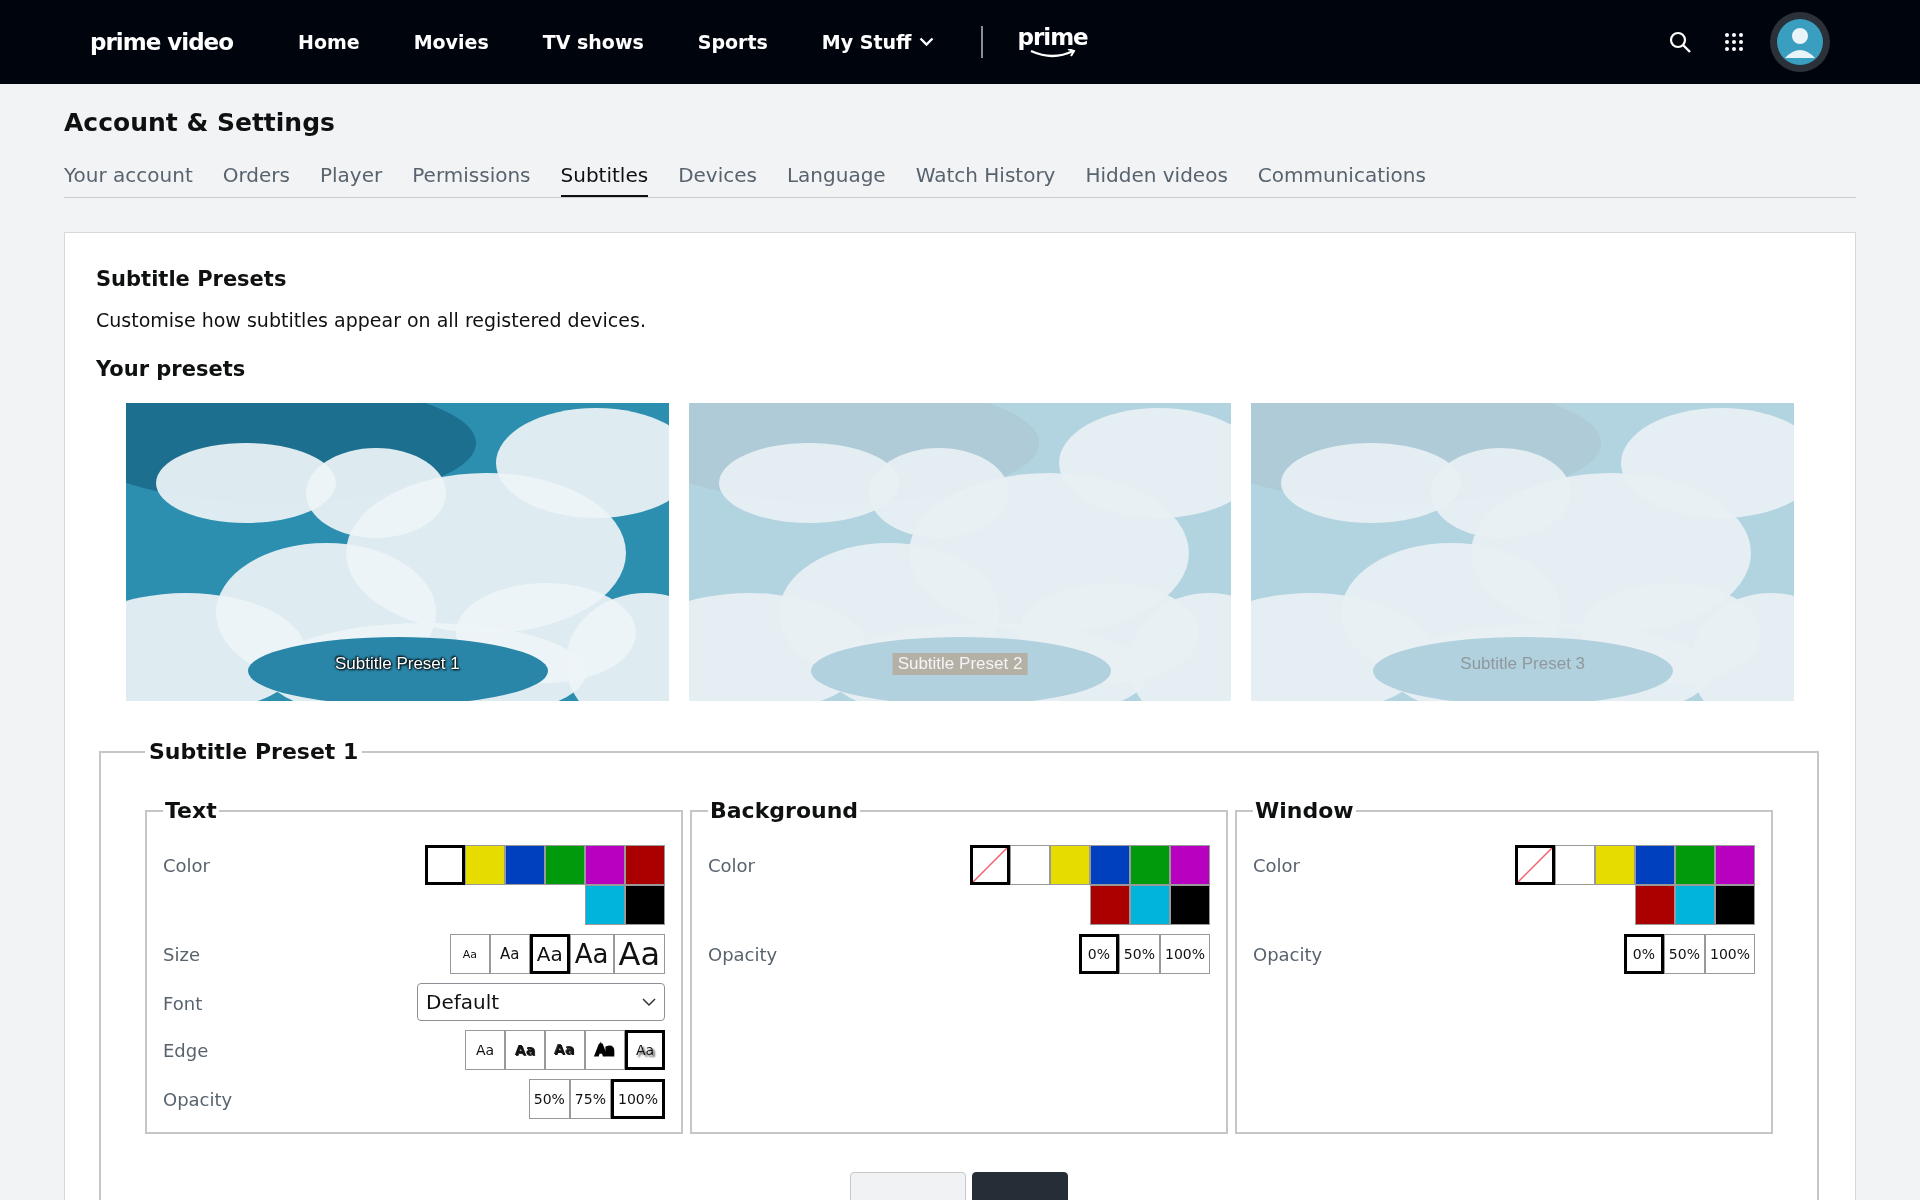 This screenshot has width=1920, height=1200. Describe the element at coordinates (604, 180) in the screenshot. I see `settings-tab: Subtitles` at that location.